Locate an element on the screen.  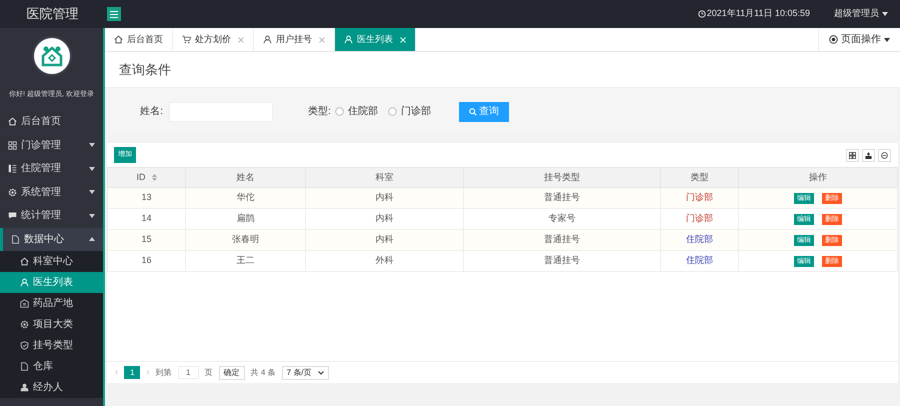
sidebar-item: 后台首页 is located at coordinates (51, 122).